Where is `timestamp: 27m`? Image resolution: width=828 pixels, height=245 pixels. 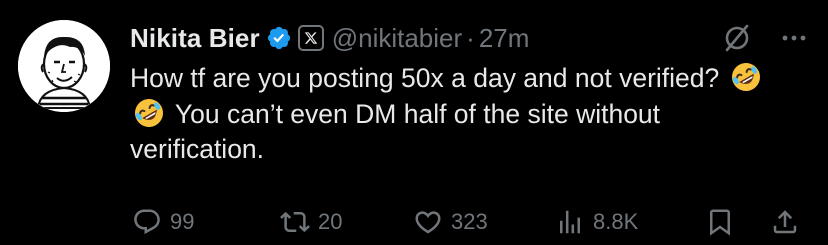 timestamp: 27m is located at coordinates (504, 38).